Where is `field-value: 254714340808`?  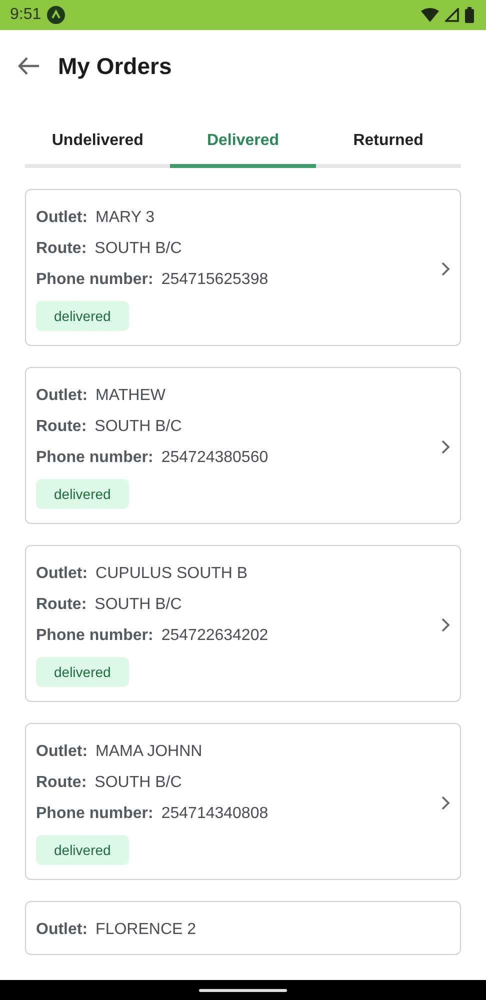
field-value: 254714340808 is located at coordinates (214, 814).